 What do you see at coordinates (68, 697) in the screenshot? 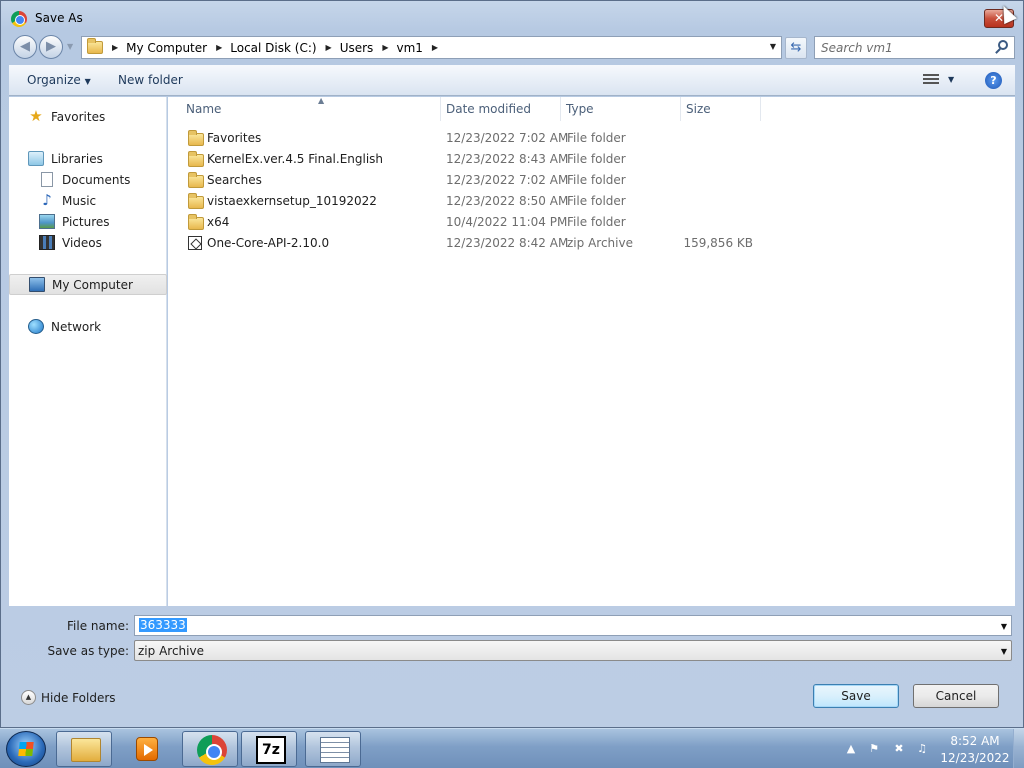
I see `hide-folders-button: ▲ Hide Folders` at bounding box center [68, 697].